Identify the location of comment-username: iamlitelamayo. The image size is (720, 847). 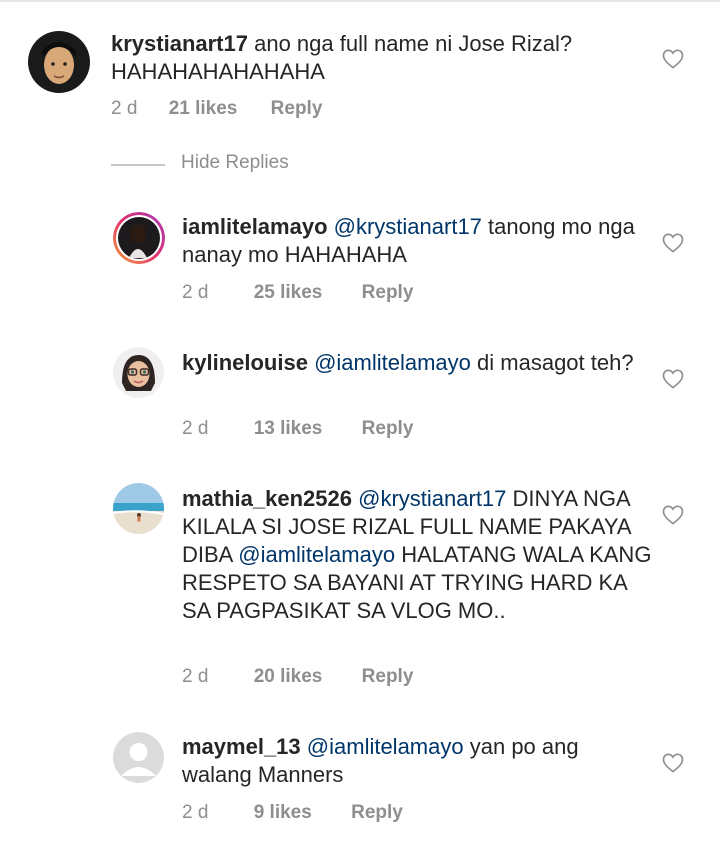
(255, 226).